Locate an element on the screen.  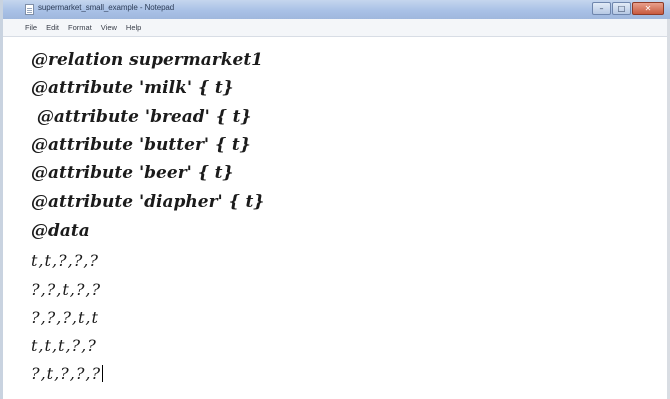
text-line: @relation supermarket1 is located at coordinates (147, 60).